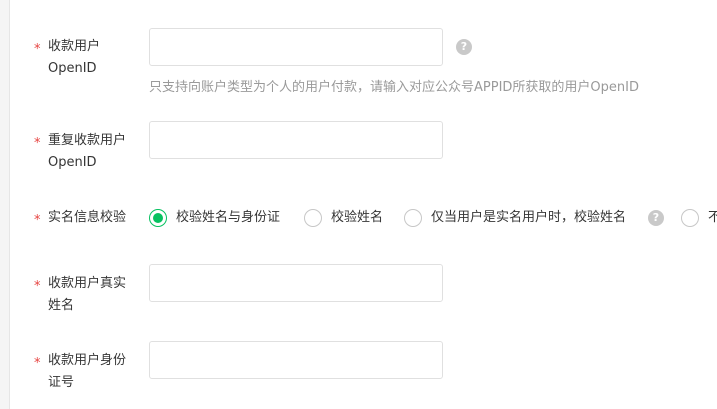  Describe the element at coordinates (296, 140) in the screenshot. I see `repeat-openid-input` at that location.